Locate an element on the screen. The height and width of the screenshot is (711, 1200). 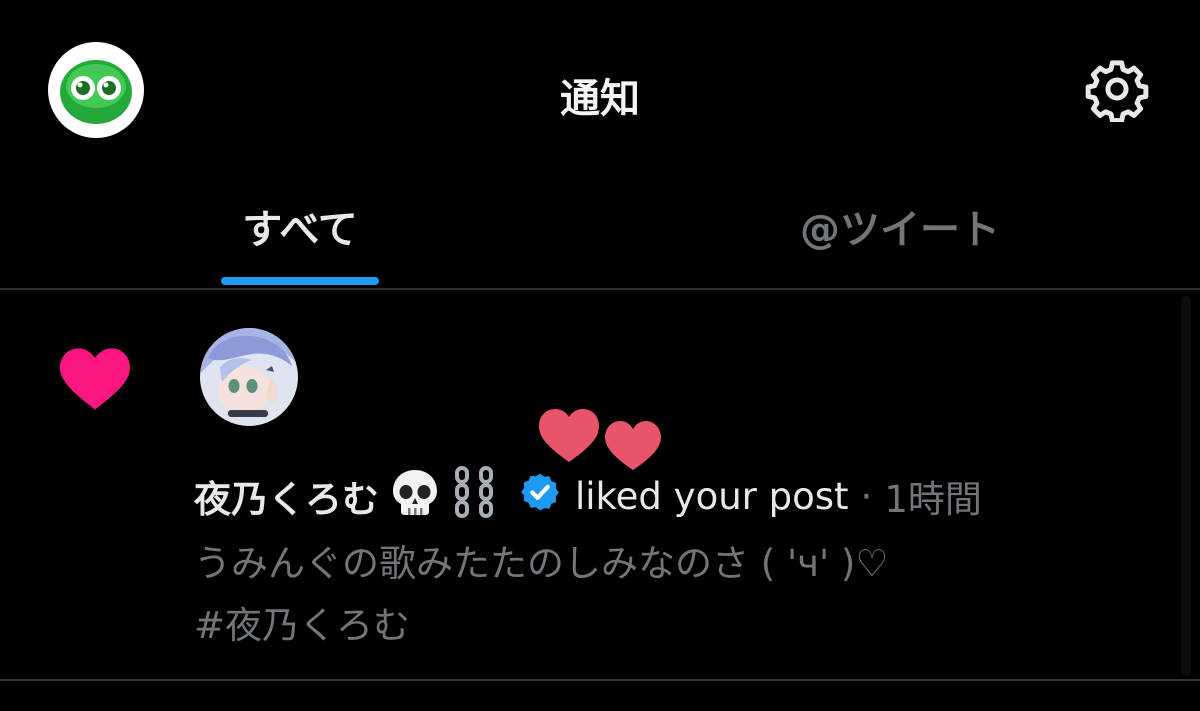
skull-emoji-icon is located at coordinates (415, 496).